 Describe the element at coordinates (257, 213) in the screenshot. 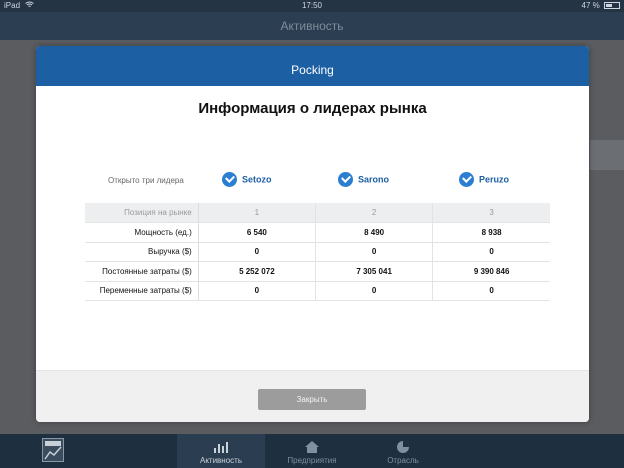

I see `position-1: 1` at that location.